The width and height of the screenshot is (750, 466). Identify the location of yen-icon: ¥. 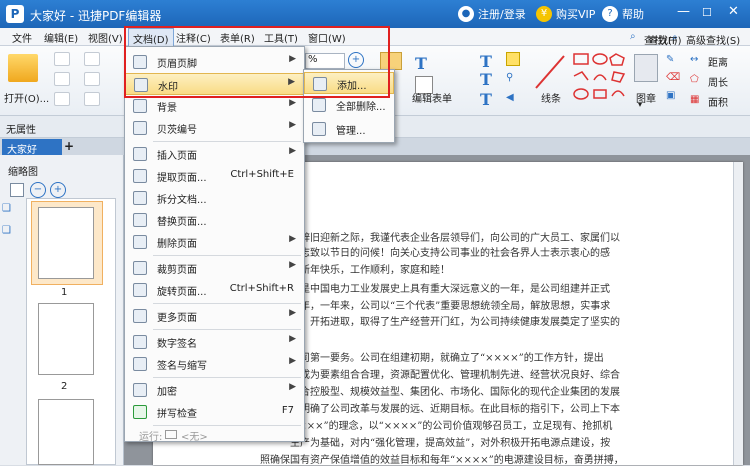
(544, 14).